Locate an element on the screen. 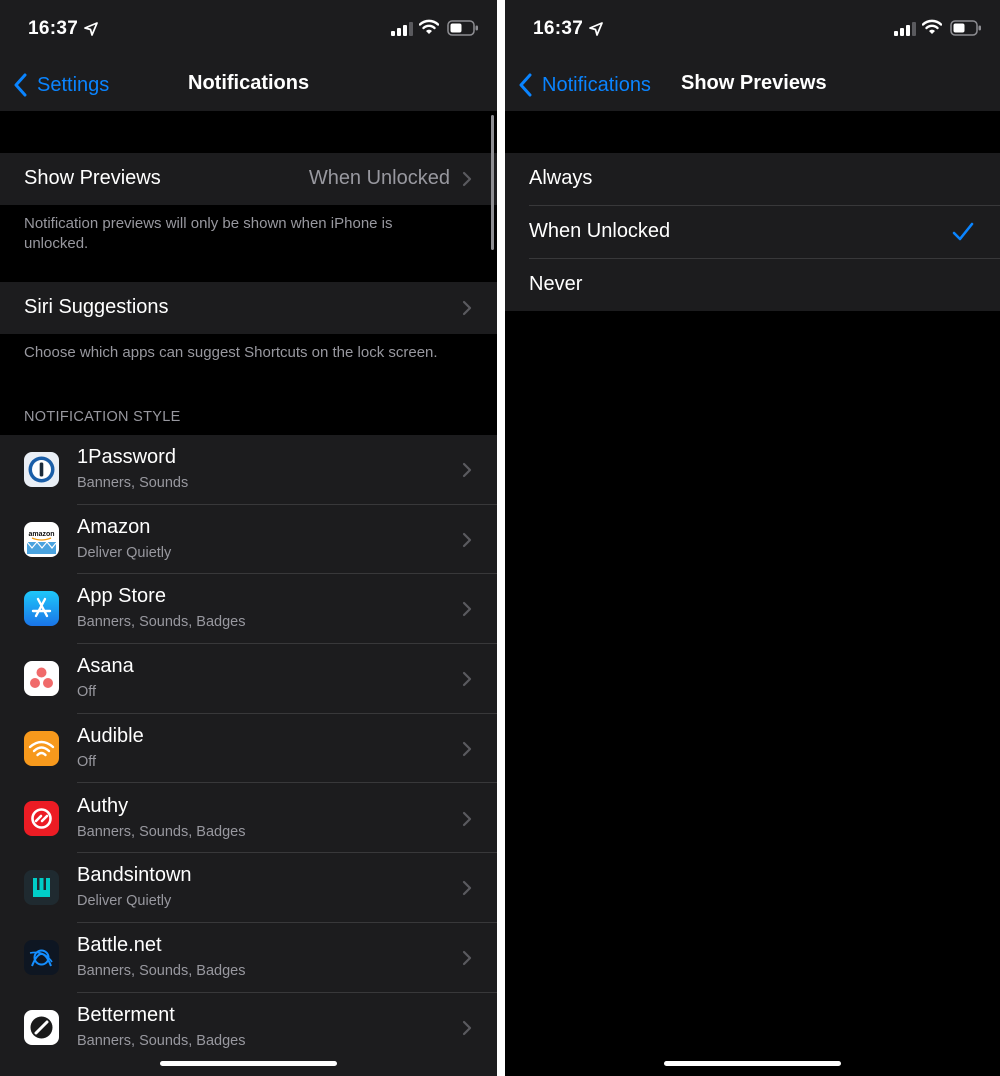 Image resolution: width=1000 pixels, height=1076 pixels. back-label: Notifications is located at coordinates (596, 84).